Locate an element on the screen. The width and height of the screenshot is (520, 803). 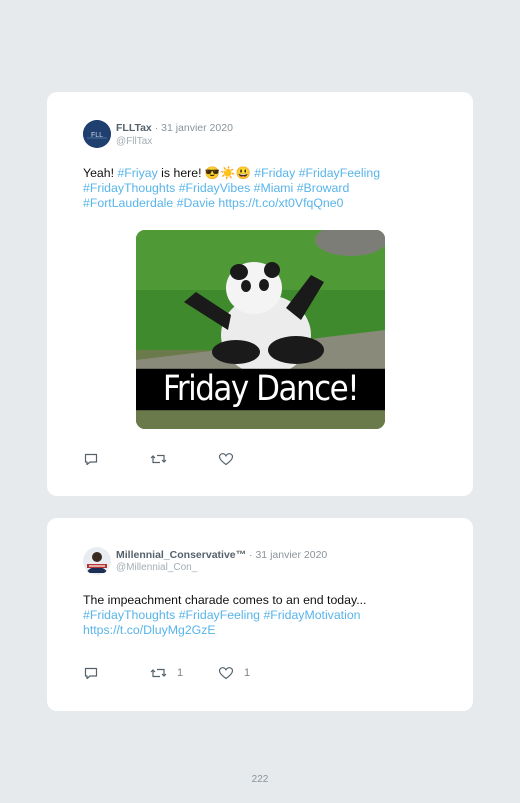
display-name: FLLTax is located at coordinates (134, 128).